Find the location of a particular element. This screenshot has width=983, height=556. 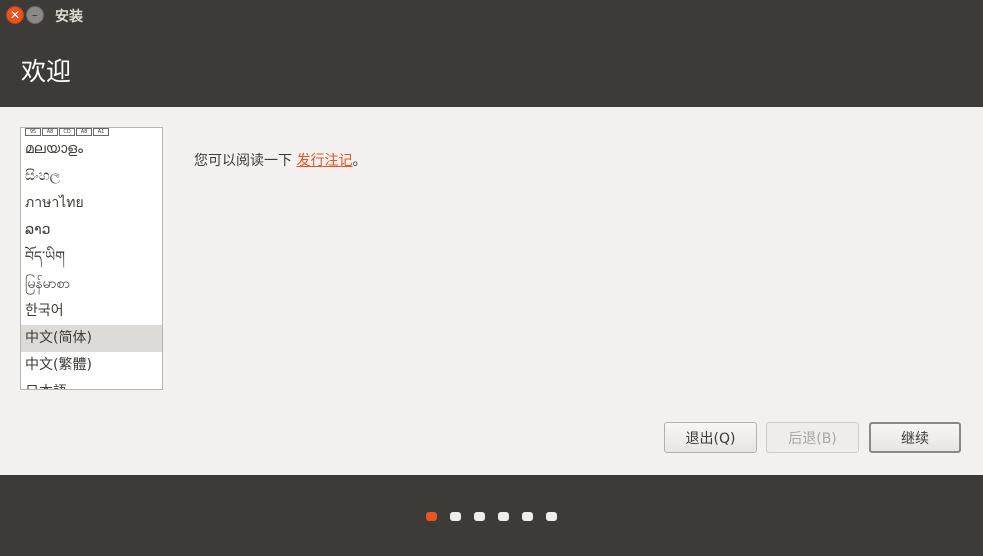

page-header: 欢迎 is located at coordinates (491, 68).